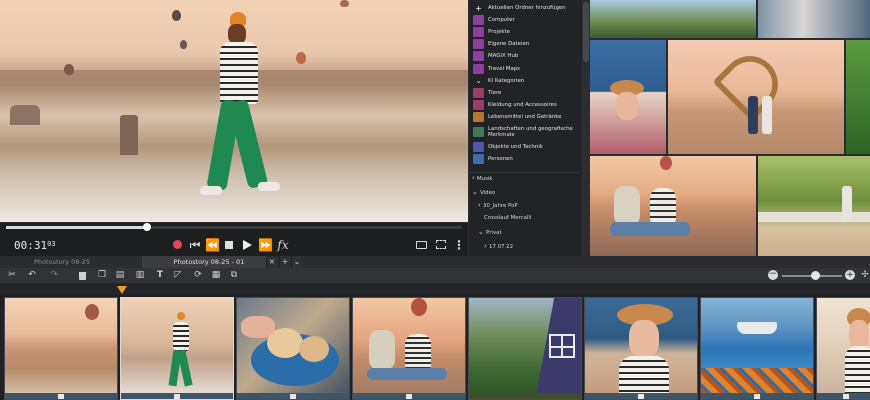  I want to click on transition-icon, so click(562, 346).